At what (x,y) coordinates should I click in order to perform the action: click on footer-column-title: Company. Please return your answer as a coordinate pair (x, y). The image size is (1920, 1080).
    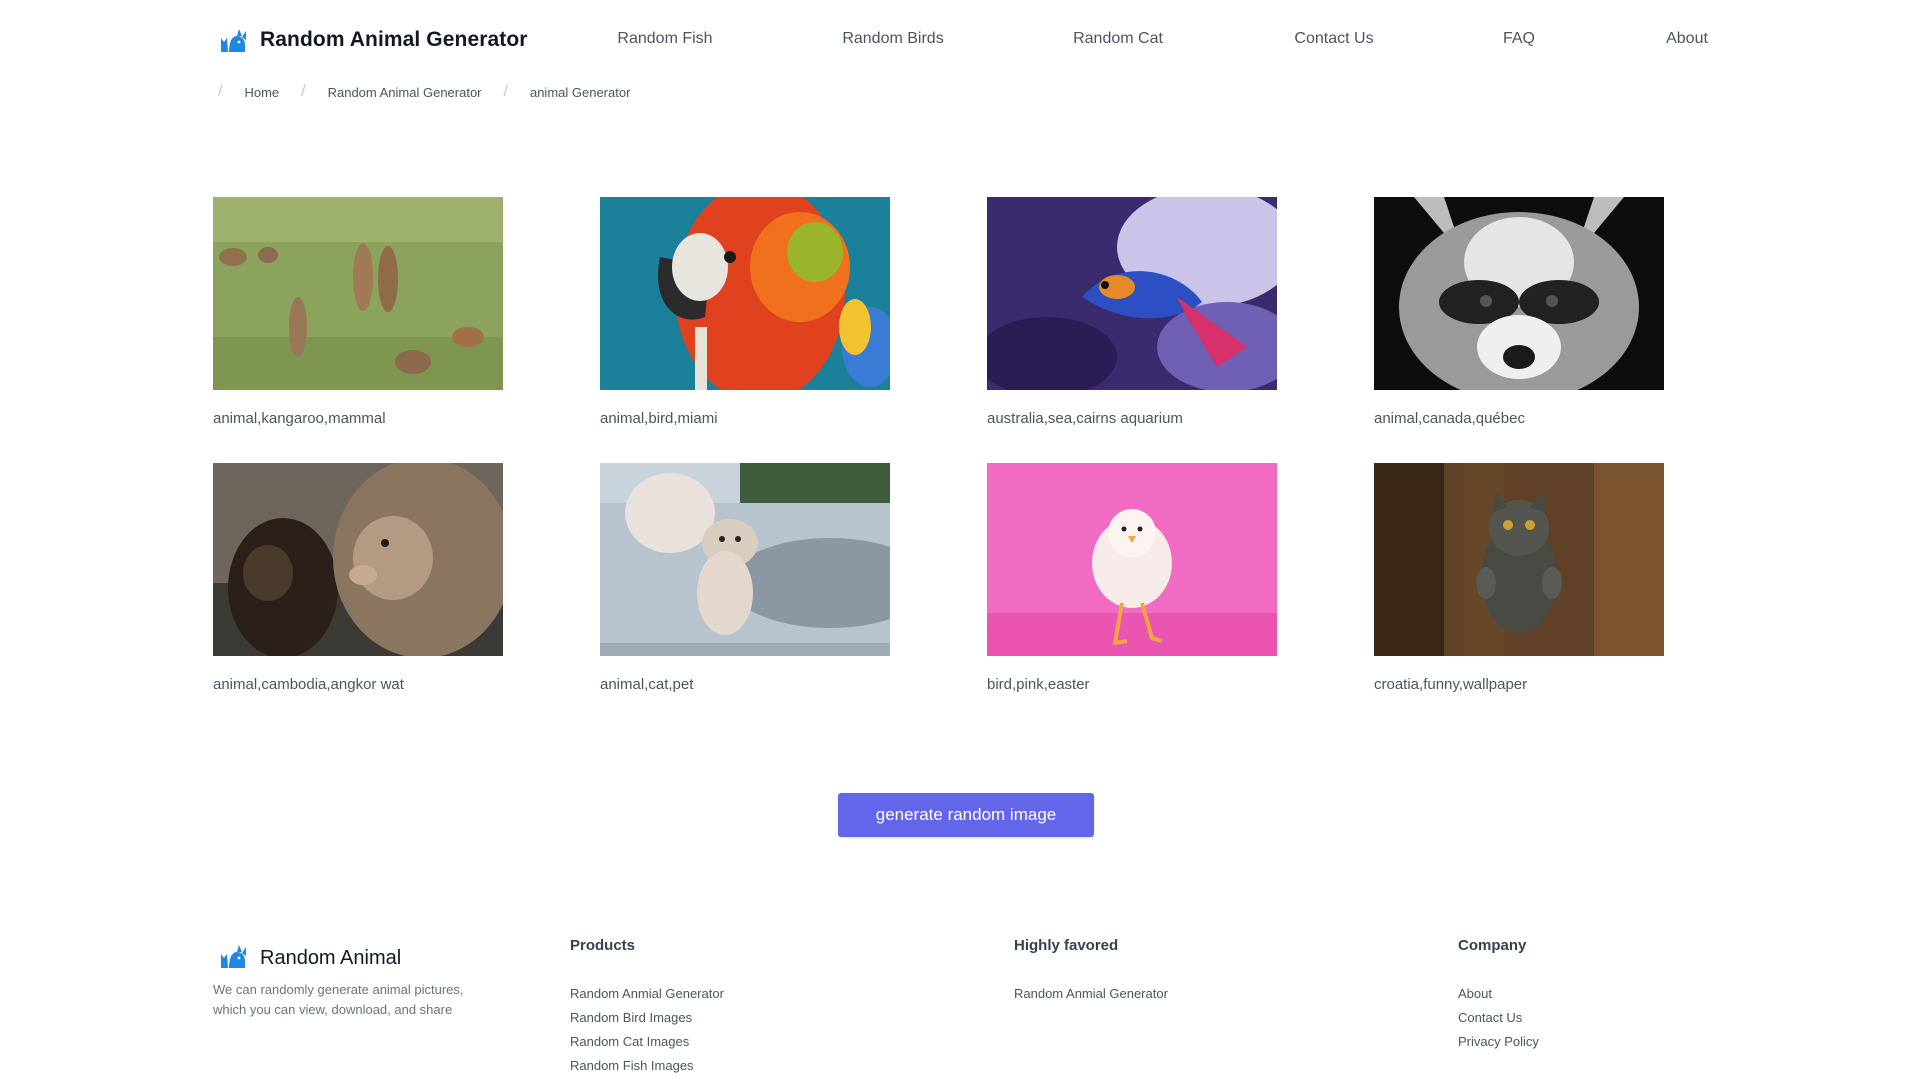
    Looking at the image, I should click on (1492, 945).